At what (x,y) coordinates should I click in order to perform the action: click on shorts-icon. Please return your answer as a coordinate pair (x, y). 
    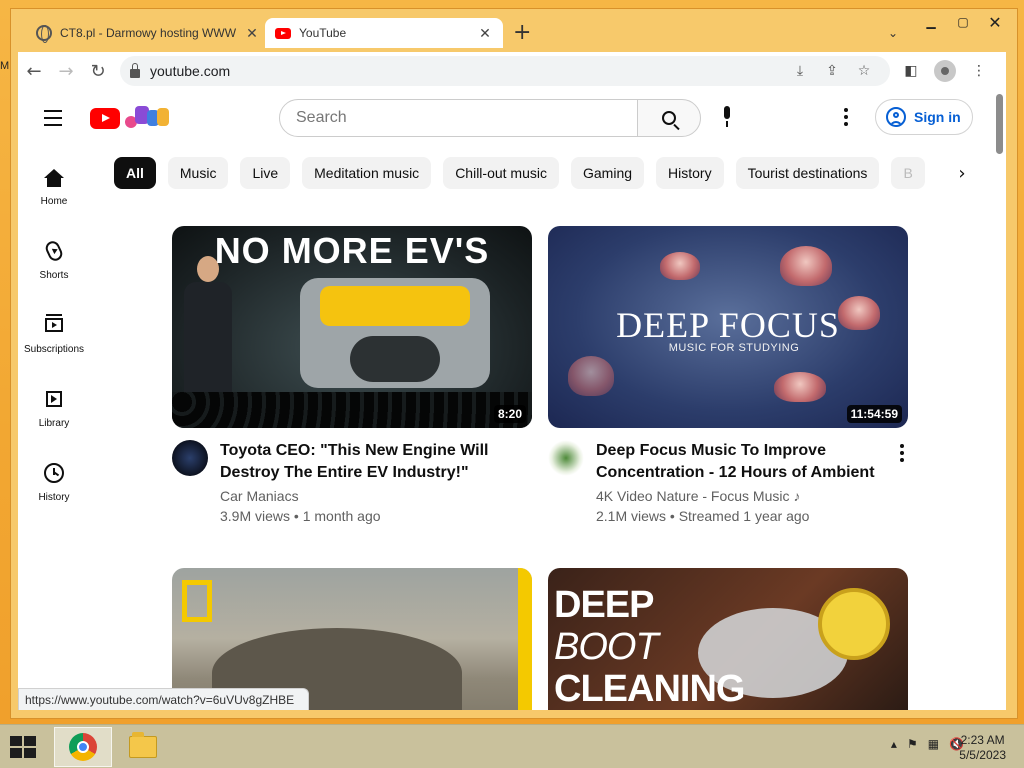
    Looking at the image, I should click on (54, 251).